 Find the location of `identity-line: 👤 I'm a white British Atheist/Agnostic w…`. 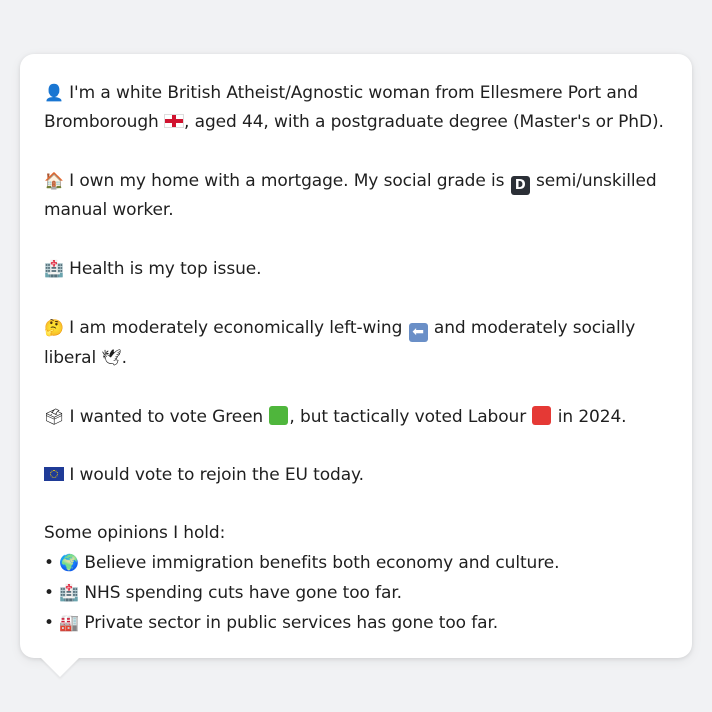

identity-line: 👤 I'm a white British Atheist/Agnostic w… is located at coordinates (356, 107).